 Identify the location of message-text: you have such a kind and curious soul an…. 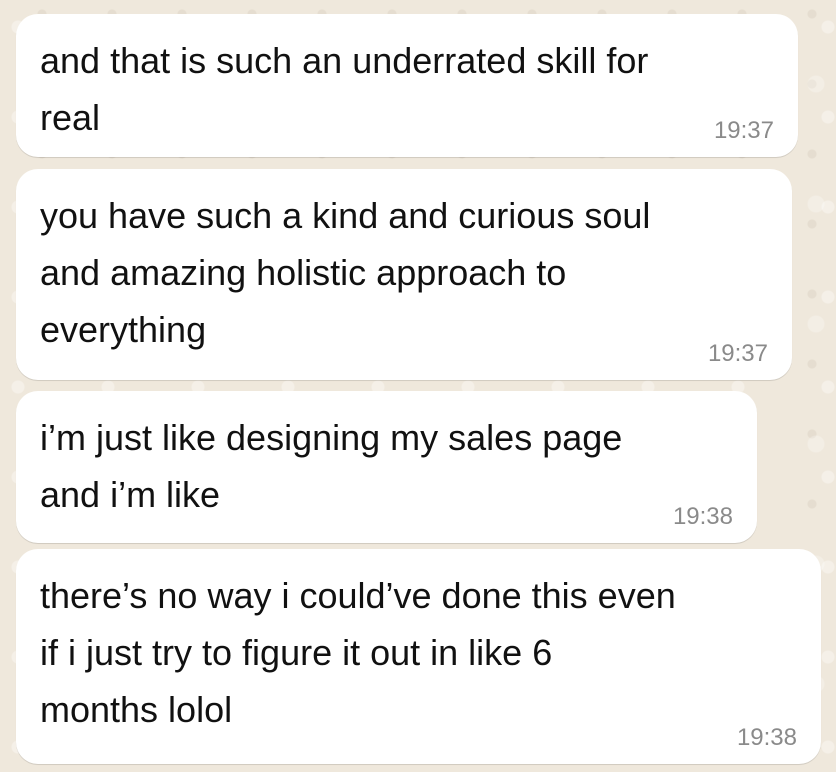
(345, 272).